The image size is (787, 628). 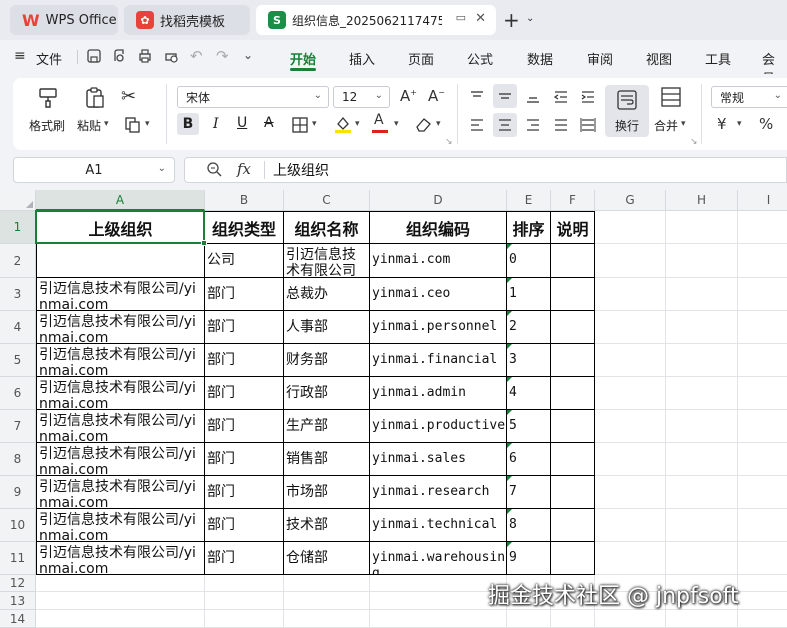 What do you see at coordinates (18, 619) in the screenshot?
I see `row-header-14: 14` at bounding box center [18, 619].